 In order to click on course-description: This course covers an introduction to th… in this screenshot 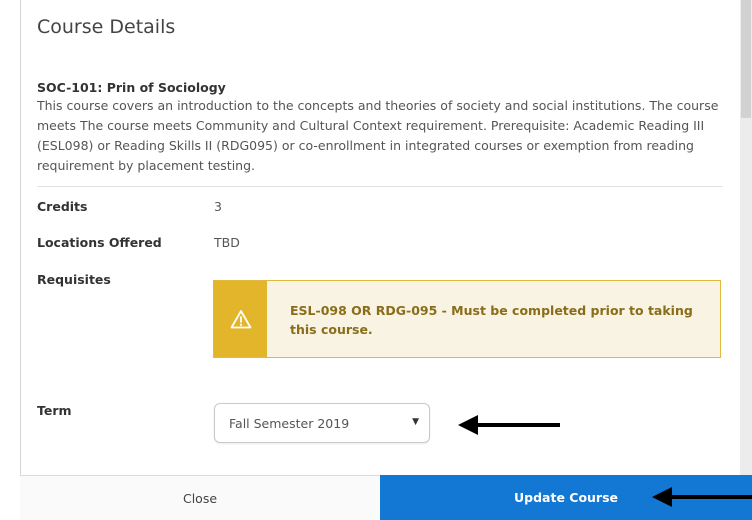, I will do `click(378, 135)`.